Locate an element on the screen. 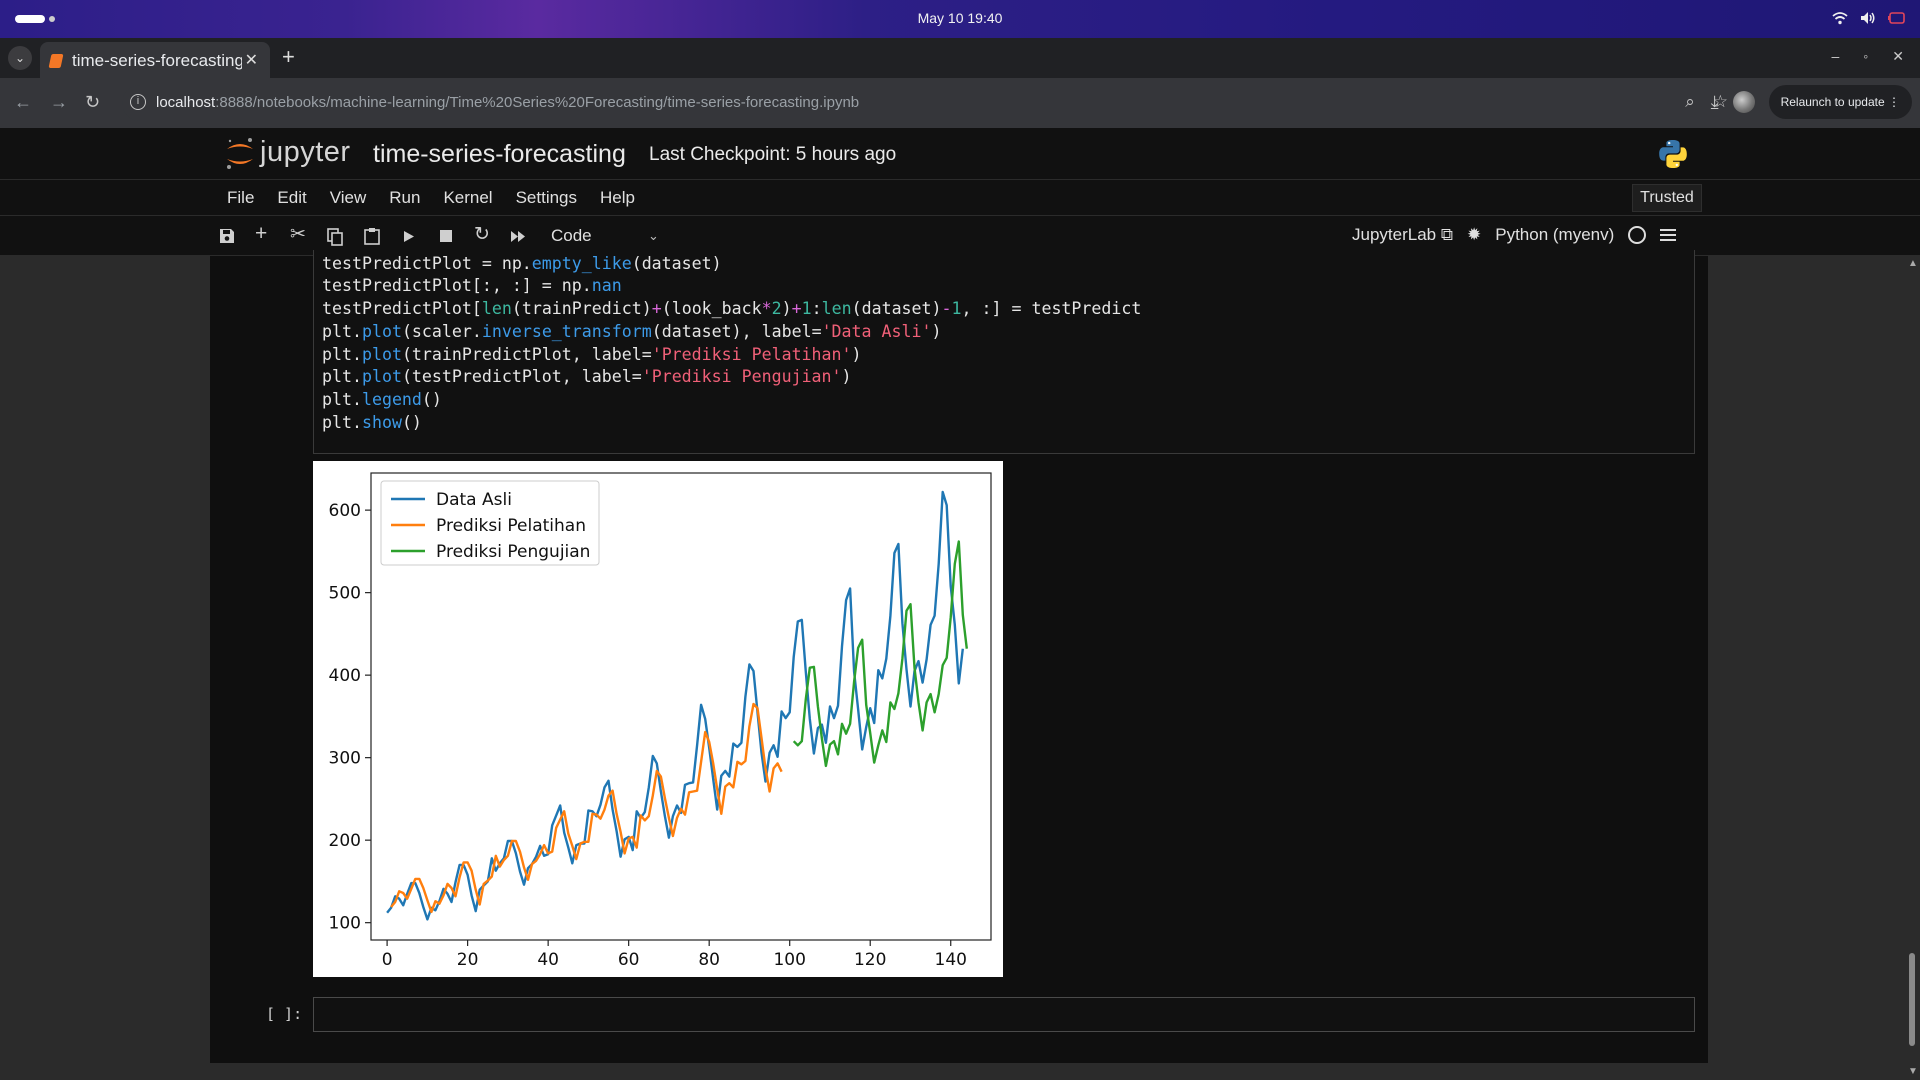 This screenshot has width=1920, height=1080. notebook-title: time-series-forecasting is located at coordinates (499, 154).